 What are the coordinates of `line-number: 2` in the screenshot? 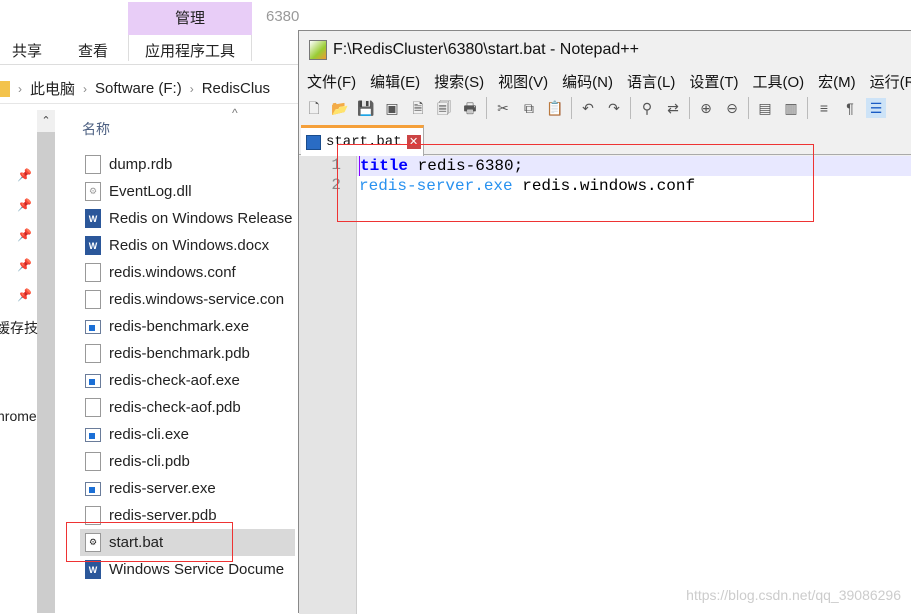 It's located at (336, 185).